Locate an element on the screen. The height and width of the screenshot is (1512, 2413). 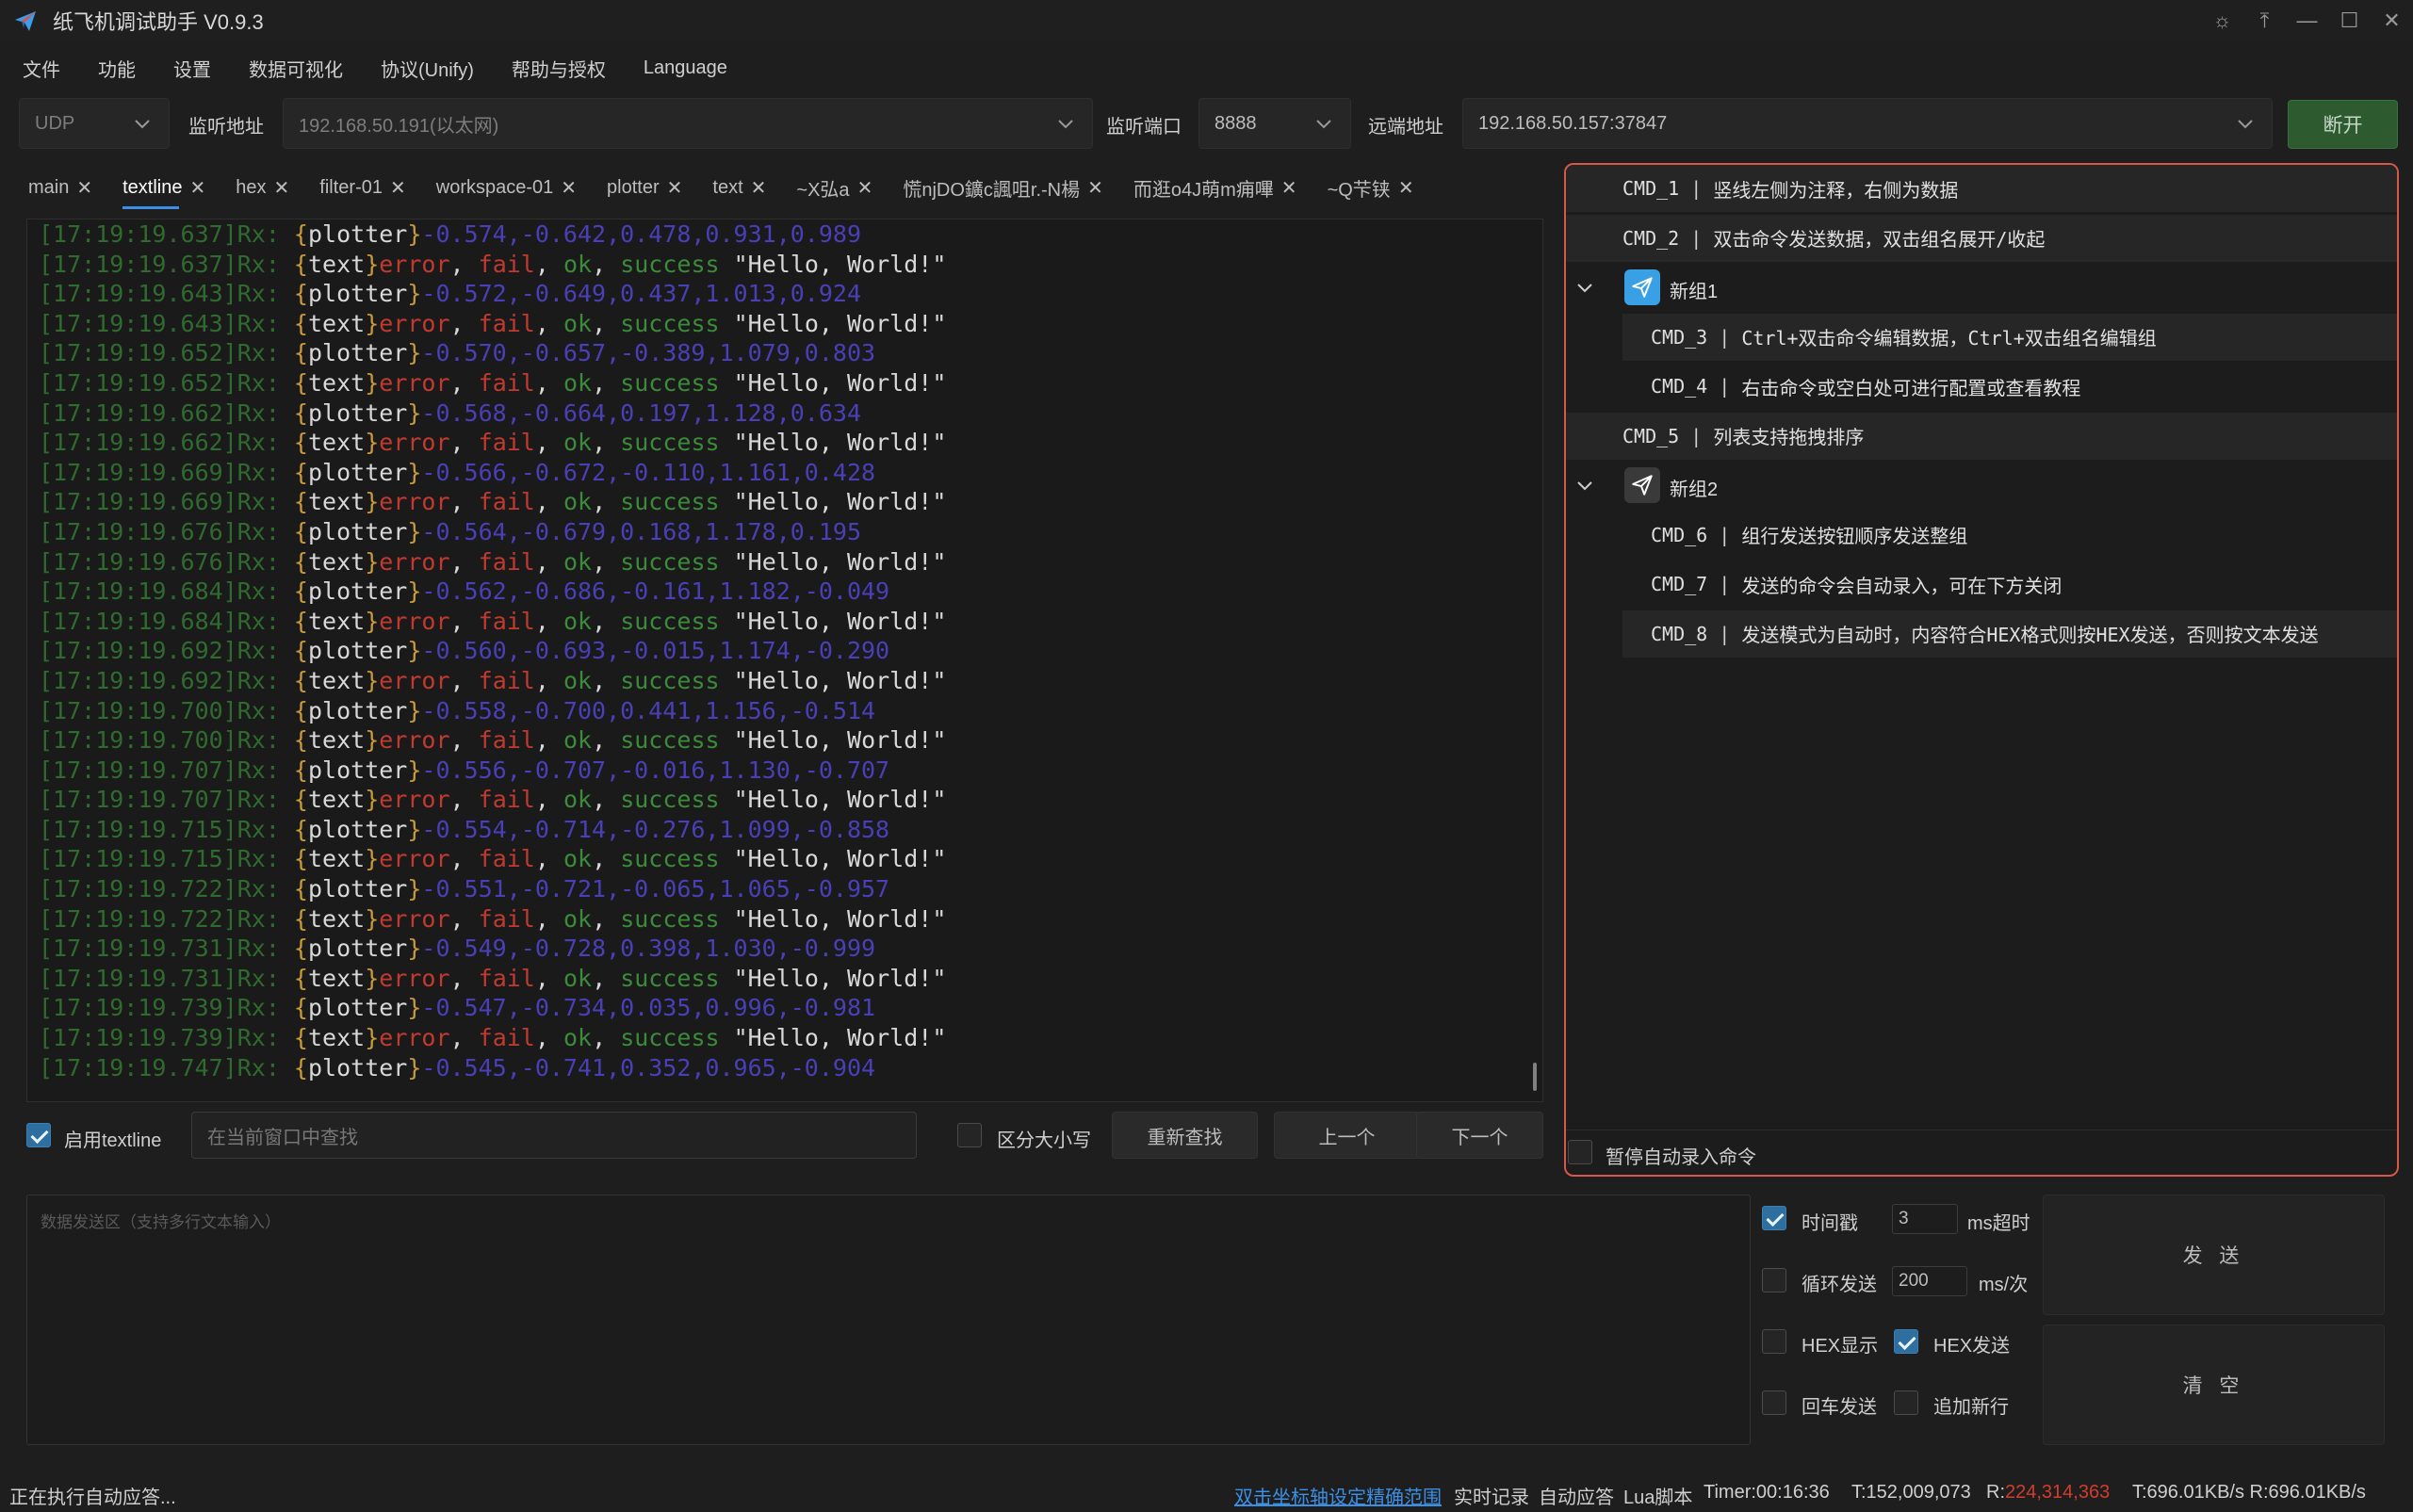
next-button: 下一个 is located at coordinates (1479, 1135).